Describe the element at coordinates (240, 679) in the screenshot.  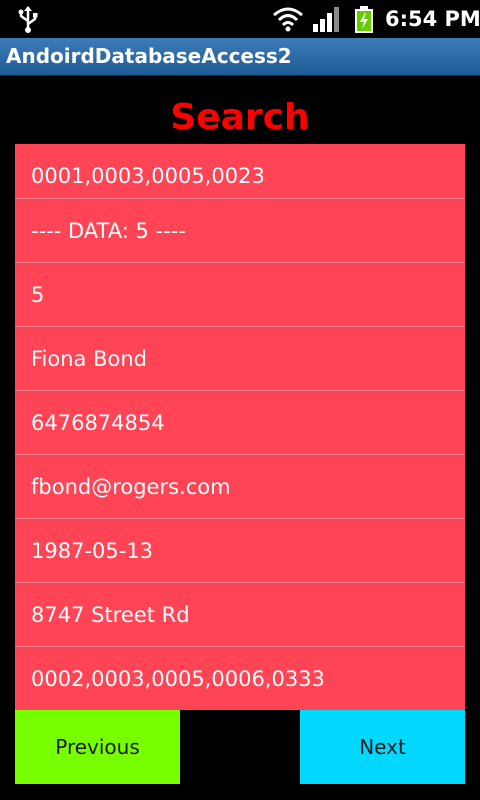
I see `list-item: 0002,0003,0005,0006,0333` at that location.